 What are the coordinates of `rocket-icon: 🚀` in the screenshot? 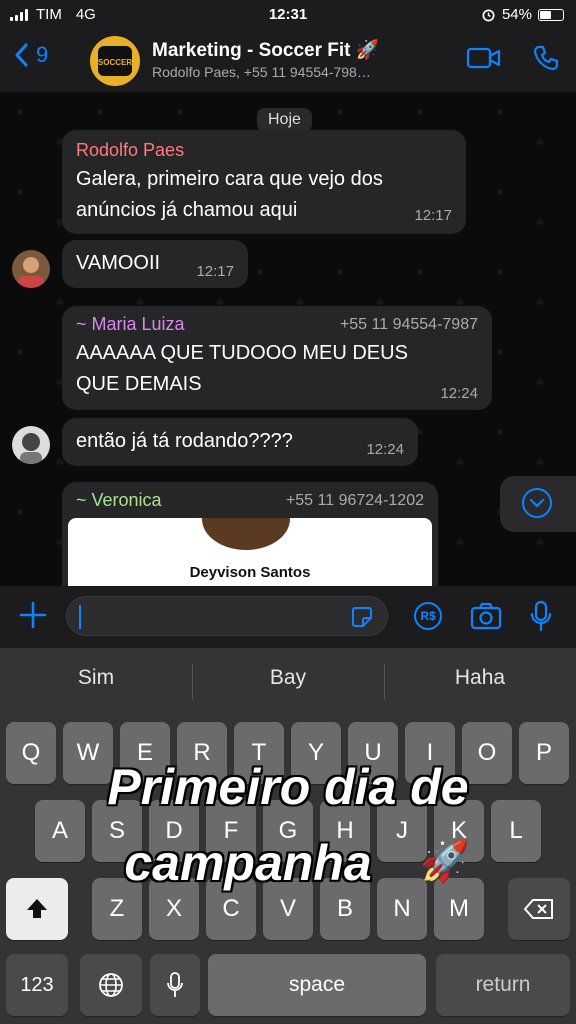 It's located at (445, 862).